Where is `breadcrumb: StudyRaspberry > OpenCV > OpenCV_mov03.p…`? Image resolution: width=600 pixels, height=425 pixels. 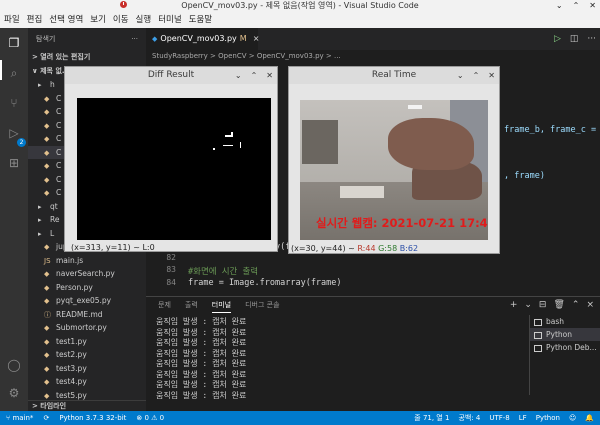 breadcrumb: StudyRaspberry > OpenCV > OpenCV_mov03.p… is located at coordinates (373, 56).